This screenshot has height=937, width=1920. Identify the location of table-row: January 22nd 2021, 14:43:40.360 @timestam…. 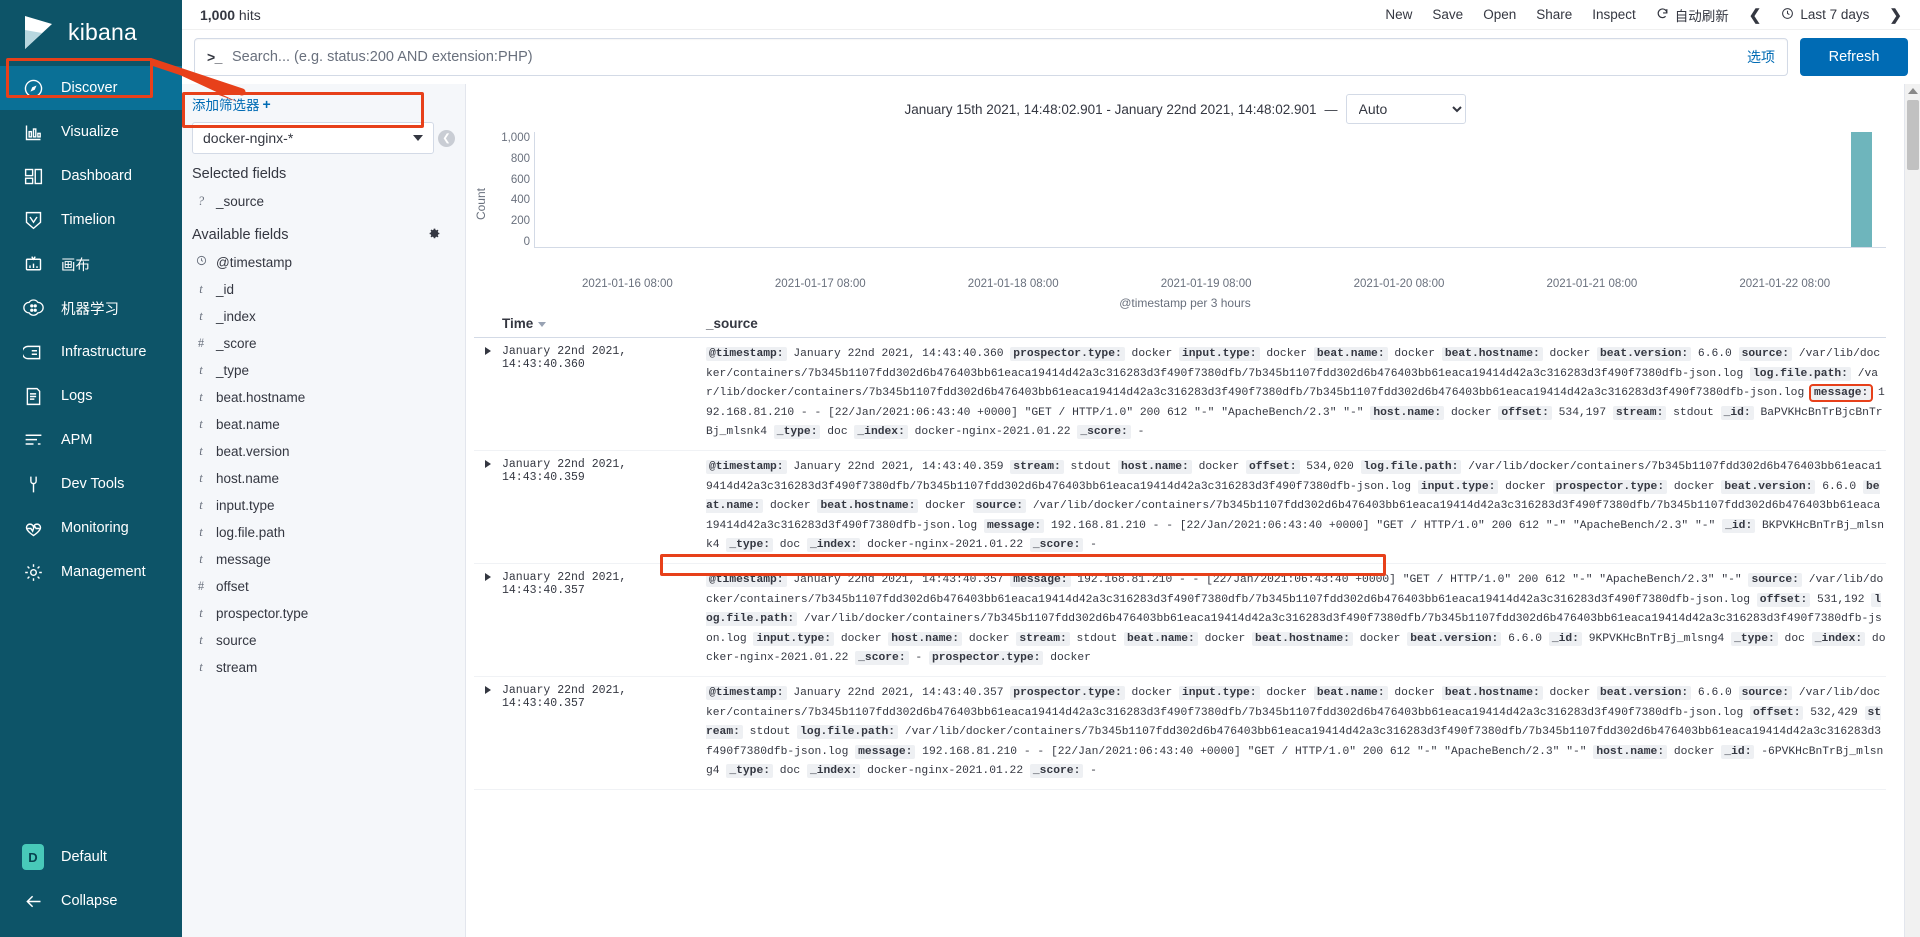
(1180, 394).